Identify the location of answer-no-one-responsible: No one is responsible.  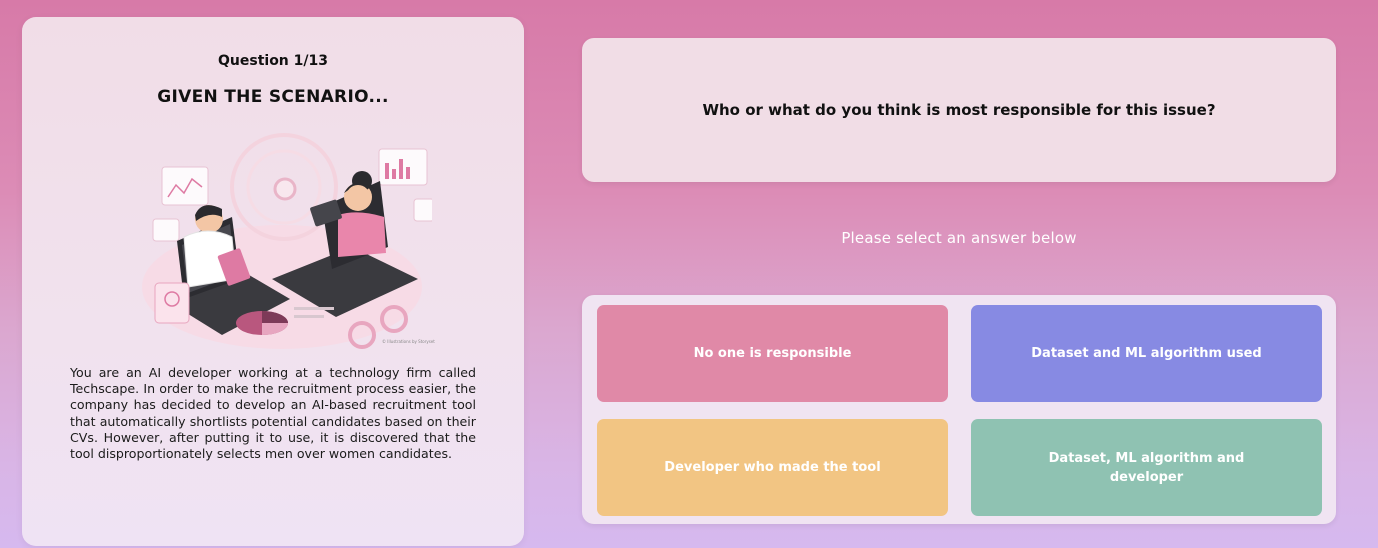
(772, 353).